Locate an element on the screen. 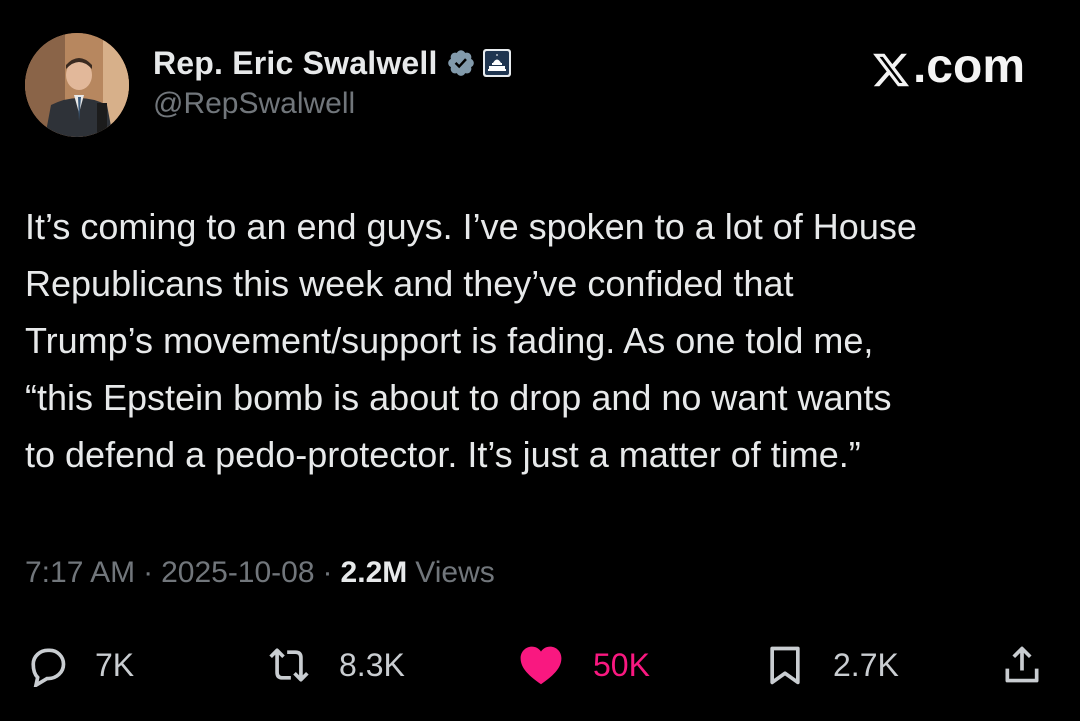 This screenshot has height=721, width=1080. tweet-date: 2025-10-08 is located at coordinates (237, 573).